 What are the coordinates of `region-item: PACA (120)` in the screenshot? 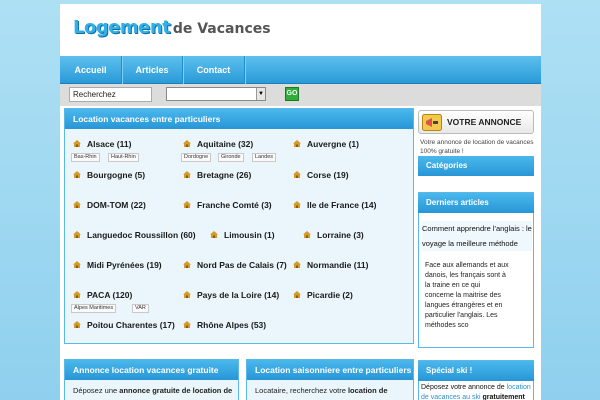 It's located at (102, 295).